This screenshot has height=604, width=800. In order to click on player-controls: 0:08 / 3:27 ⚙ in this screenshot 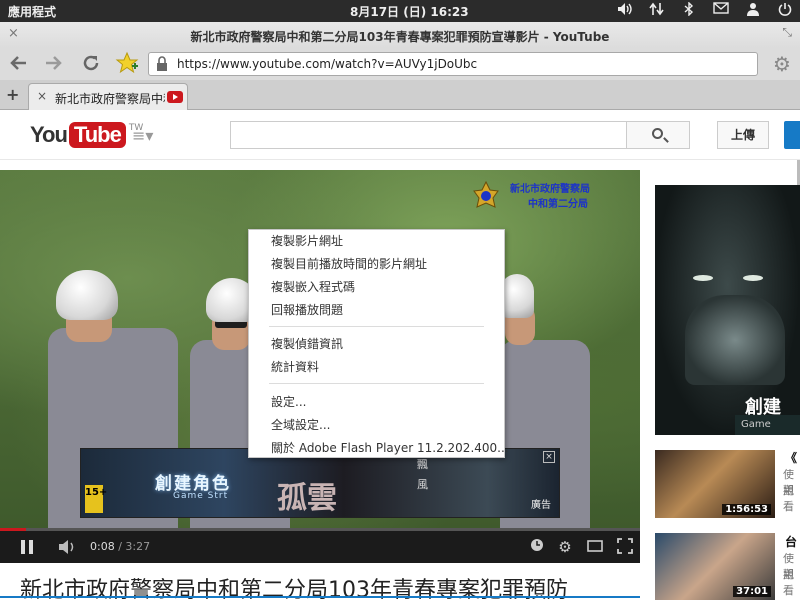, I will do `click(320, 547)`.